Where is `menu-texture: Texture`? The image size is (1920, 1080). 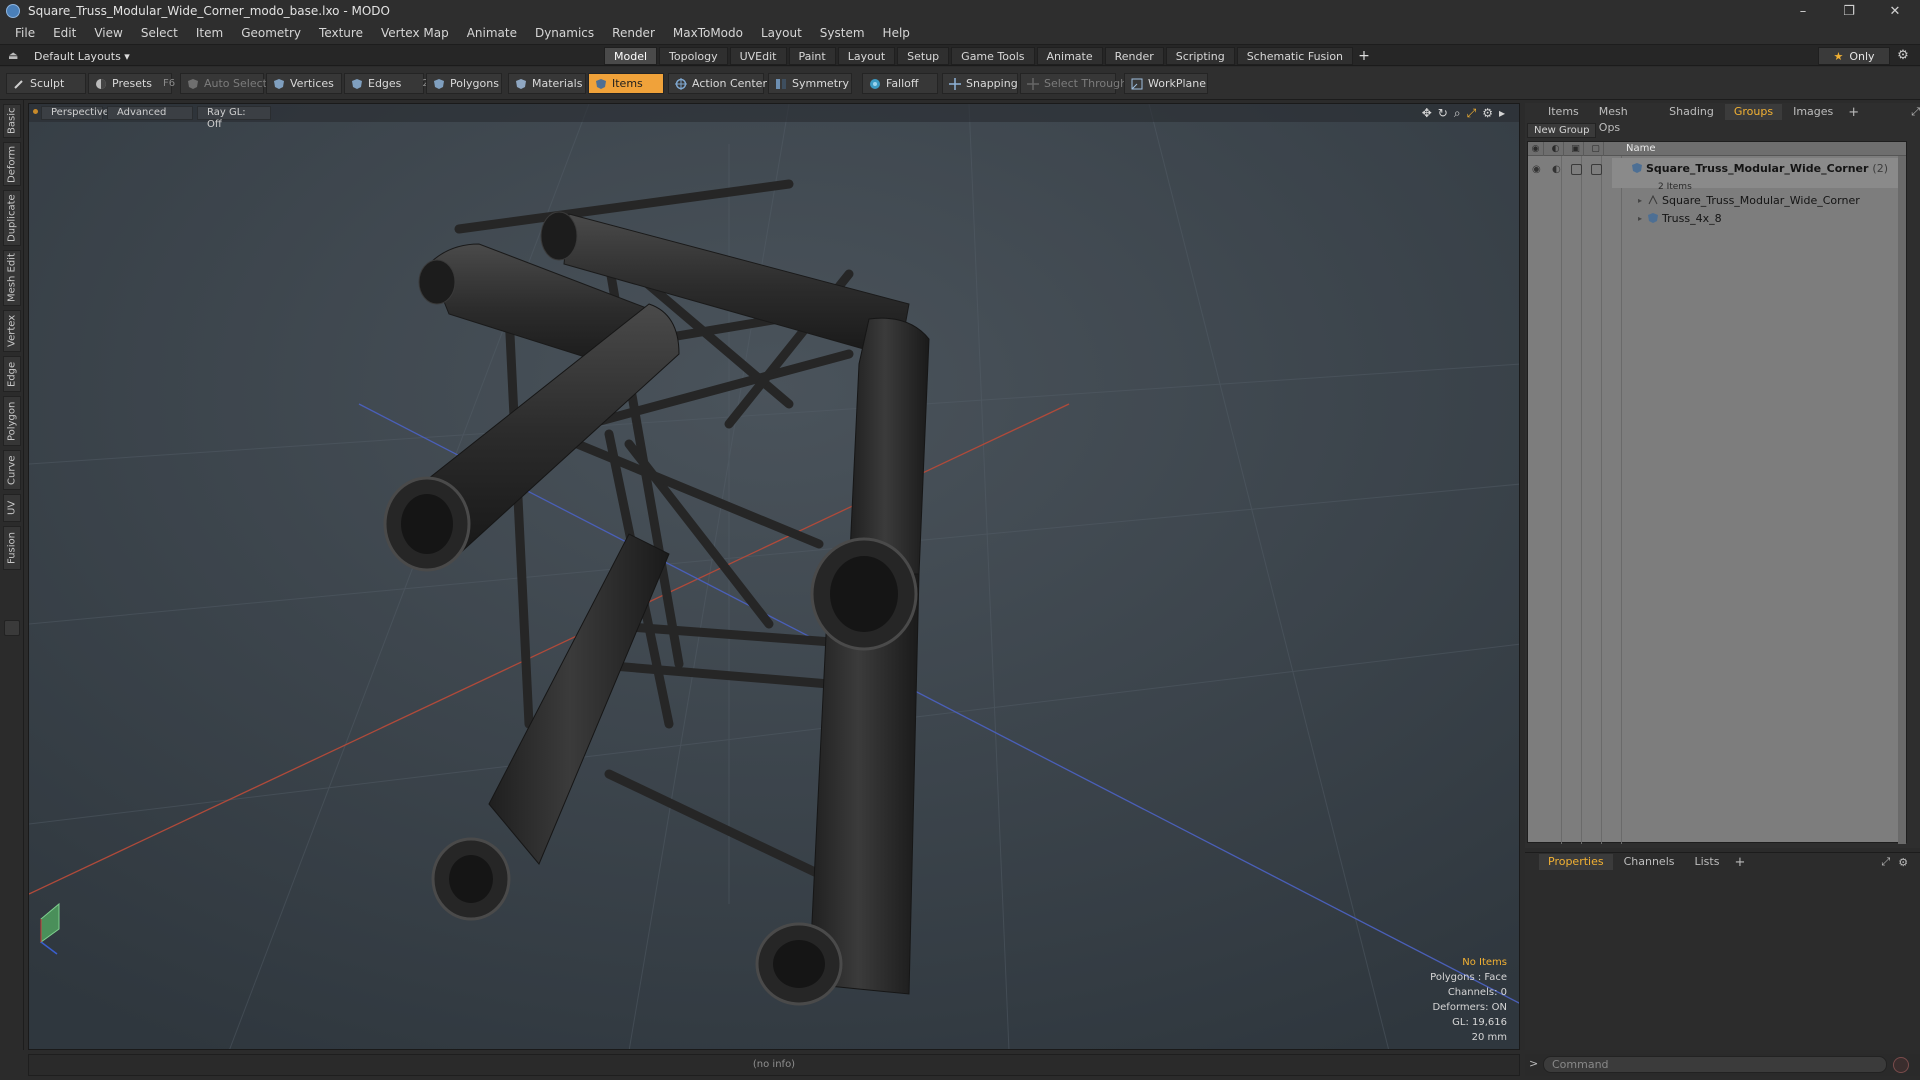
menu-texture: Texture is located at coordinates (341, 33).